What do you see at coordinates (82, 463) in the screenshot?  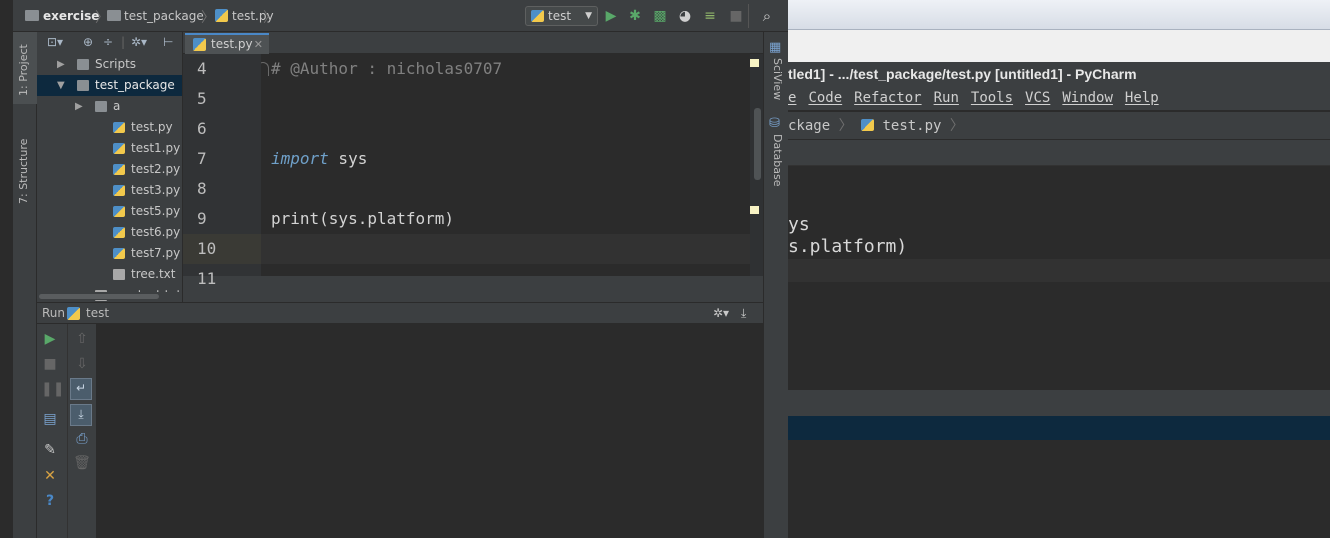 I see `trash-icon: 🗑` at bounding box center [82, 463].